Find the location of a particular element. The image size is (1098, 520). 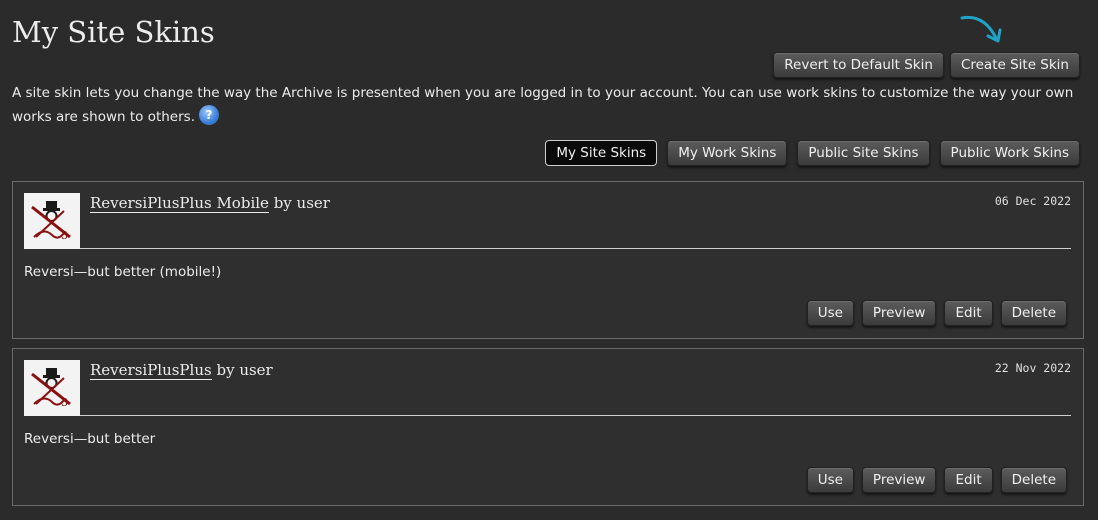

curved-arrow-icon is located at coordinates (981, 29).